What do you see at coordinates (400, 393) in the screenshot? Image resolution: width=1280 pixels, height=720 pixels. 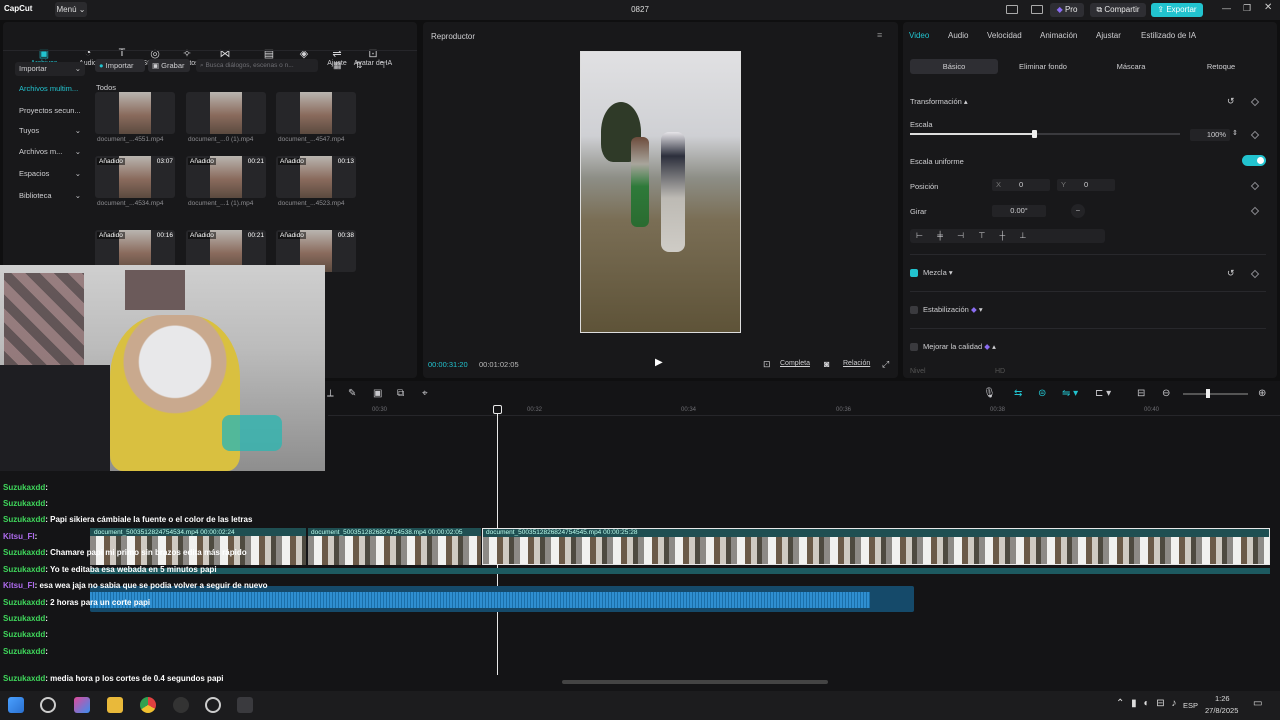 I see `mirror-icon: ⧉` at bounding box center [400, 393].